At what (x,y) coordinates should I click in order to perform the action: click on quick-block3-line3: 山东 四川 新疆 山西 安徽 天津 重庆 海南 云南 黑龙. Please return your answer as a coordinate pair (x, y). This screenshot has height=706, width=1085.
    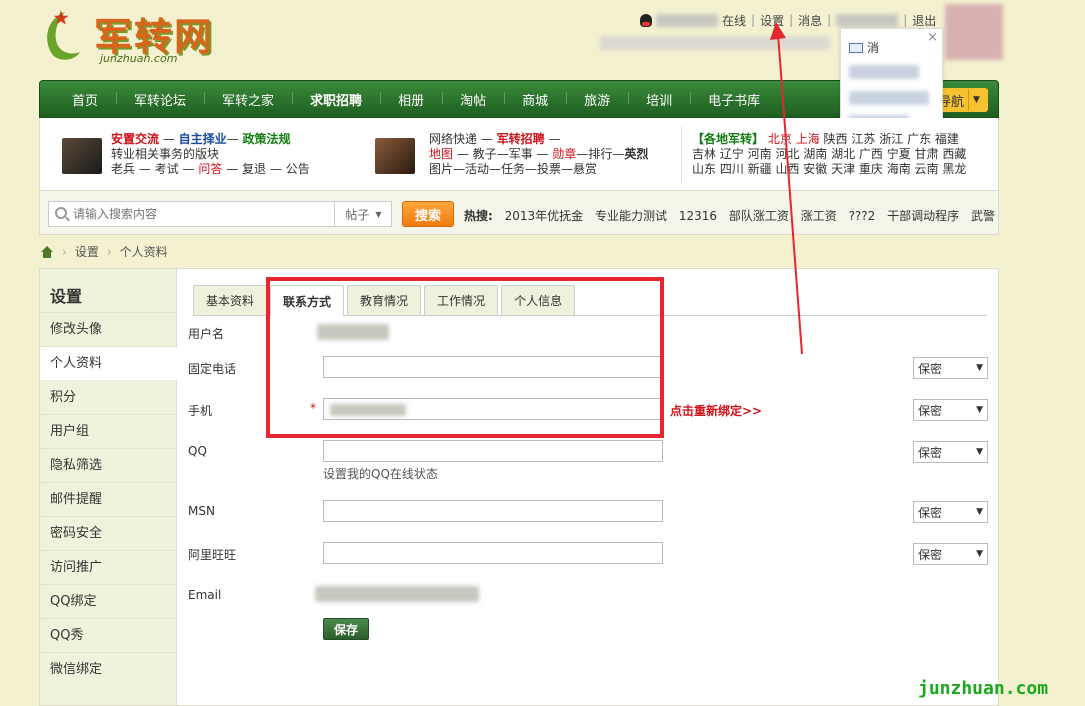
    Looking at the image, I should click on (829, 169).